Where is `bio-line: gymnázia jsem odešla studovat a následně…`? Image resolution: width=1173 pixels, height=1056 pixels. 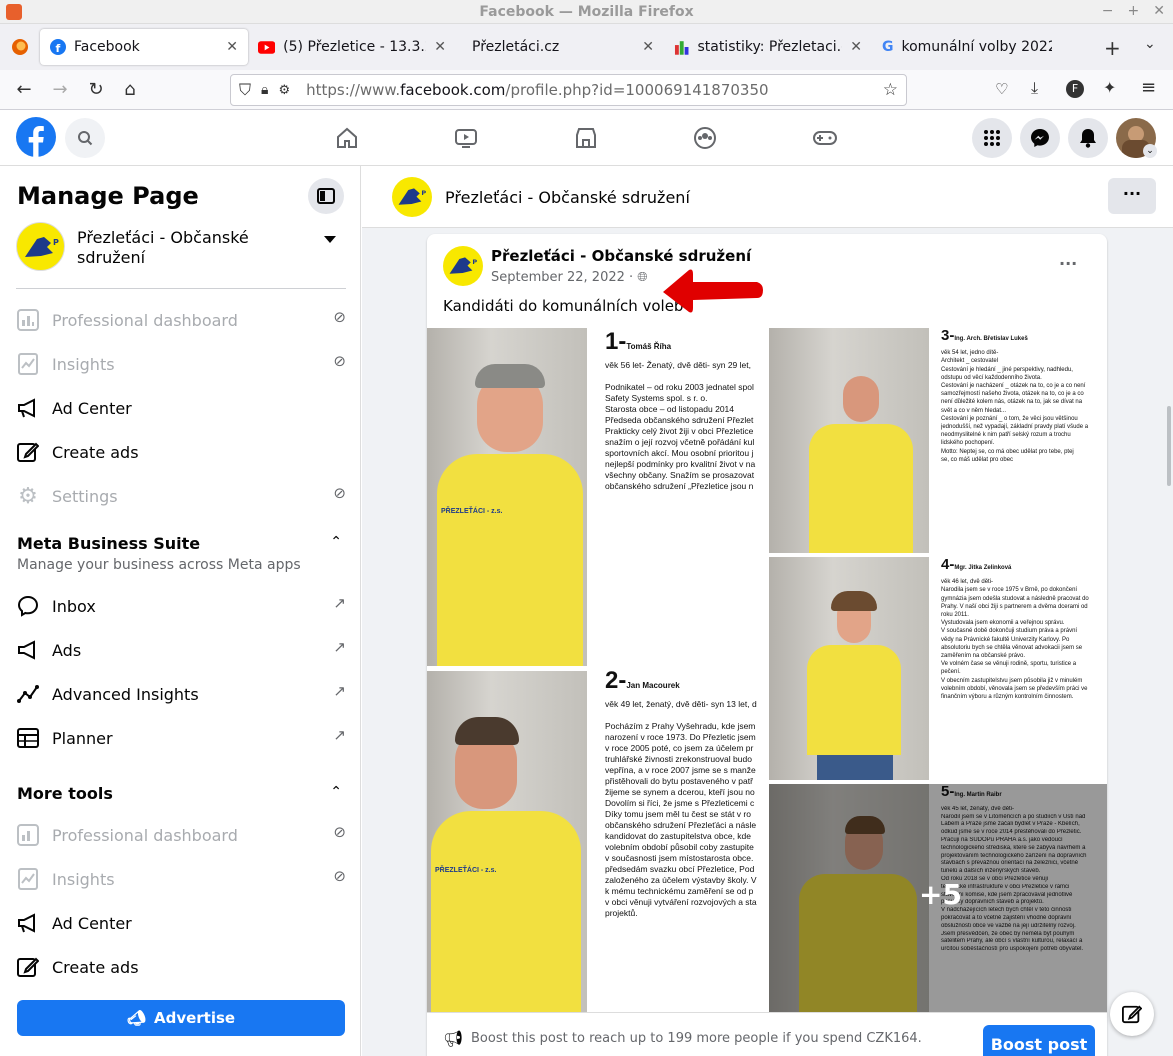 bio-line: gymnázia jsem odešla studovat a následně… is located at coordinates (1015, 598).